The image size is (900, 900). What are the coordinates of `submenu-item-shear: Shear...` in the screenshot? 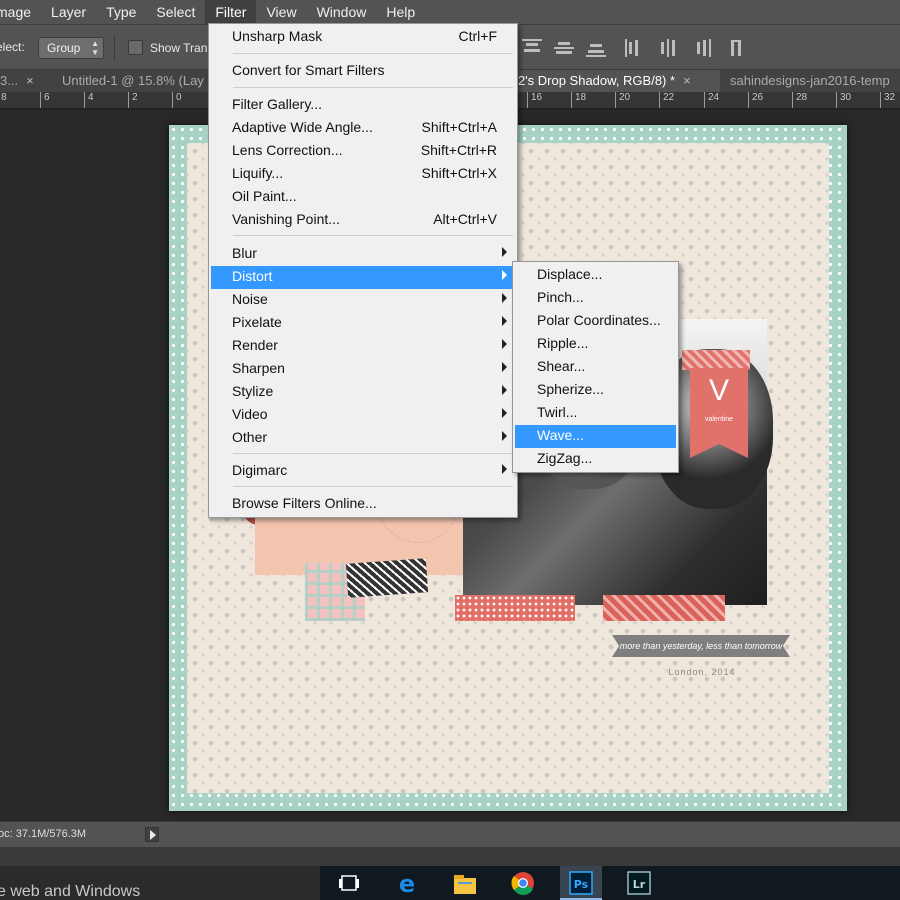 It's located at (595, 367).